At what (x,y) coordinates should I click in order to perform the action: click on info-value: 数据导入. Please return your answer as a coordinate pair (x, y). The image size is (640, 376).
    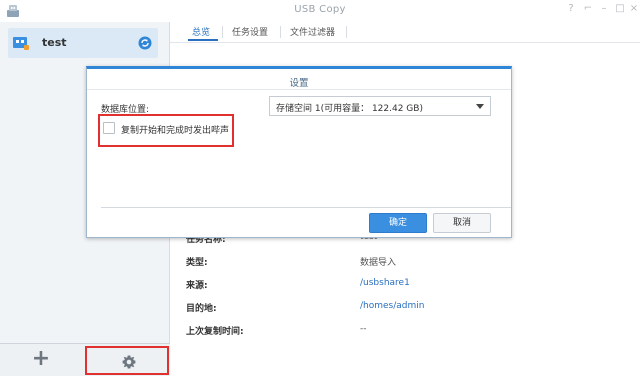
    Looking at the image, I should click on (378, 263).